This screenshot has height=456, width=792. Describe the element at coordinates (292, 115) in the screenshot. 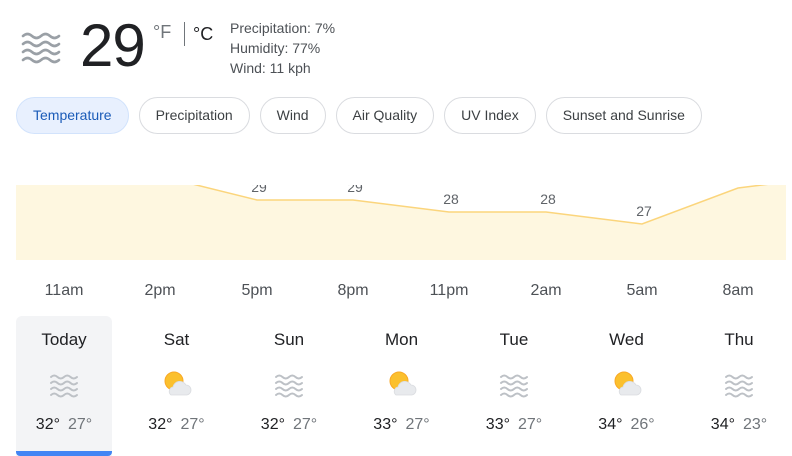

I see `tab-wind: Wind` at that location.